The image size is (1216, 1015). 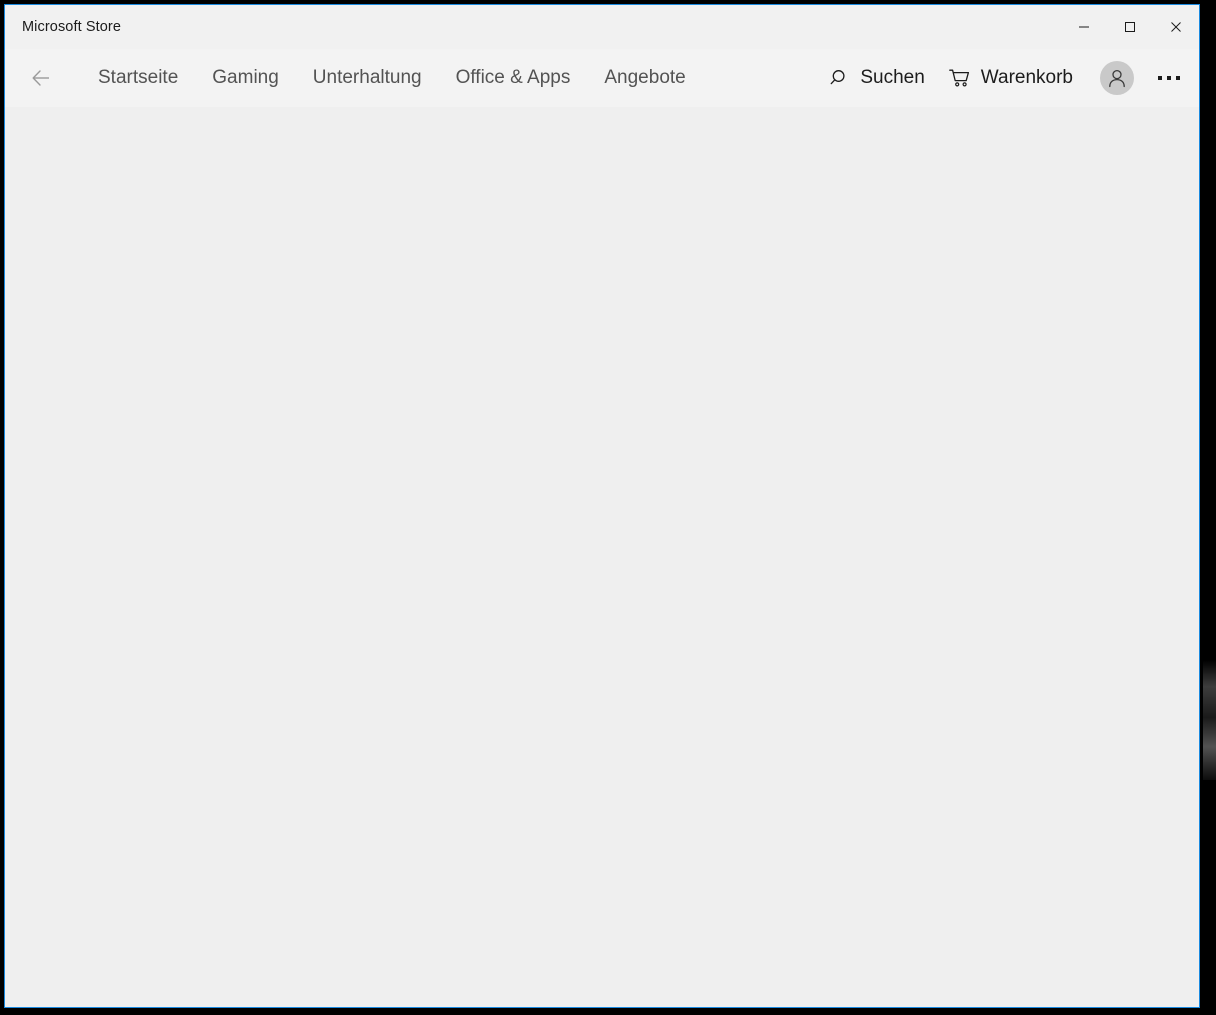 I want to click on close-icon, so click(x=1176, y=27).